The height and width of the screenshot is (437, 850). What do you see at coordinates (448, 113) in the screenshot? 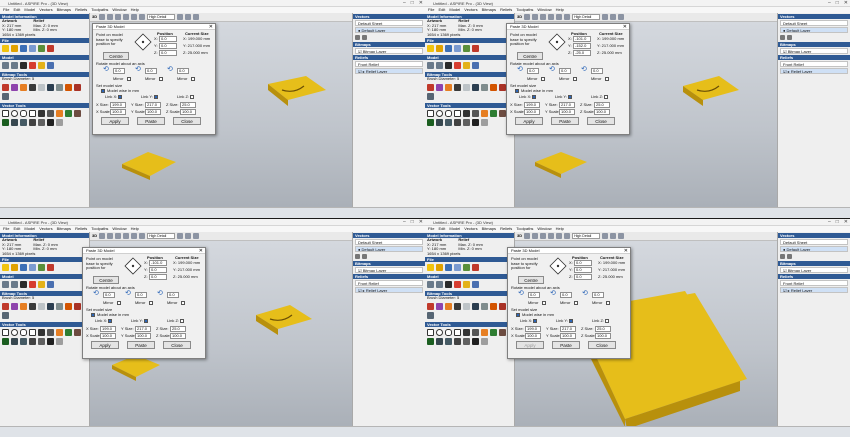
I see `ellipse-icon` at bounding box center [448, 113].